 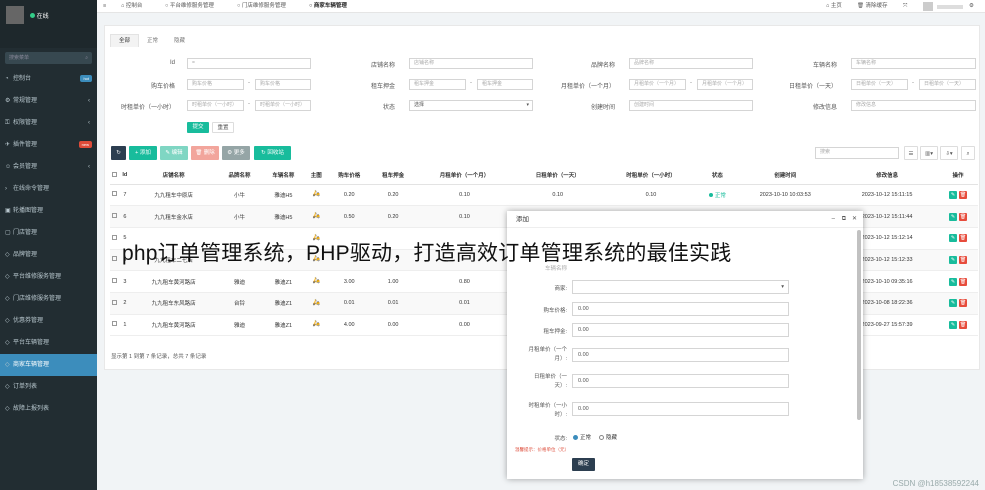 What do you see at coordinates (583, 464) in the screenshot?
I see `confirm-button: 确定` at bounding box center [583, 464].